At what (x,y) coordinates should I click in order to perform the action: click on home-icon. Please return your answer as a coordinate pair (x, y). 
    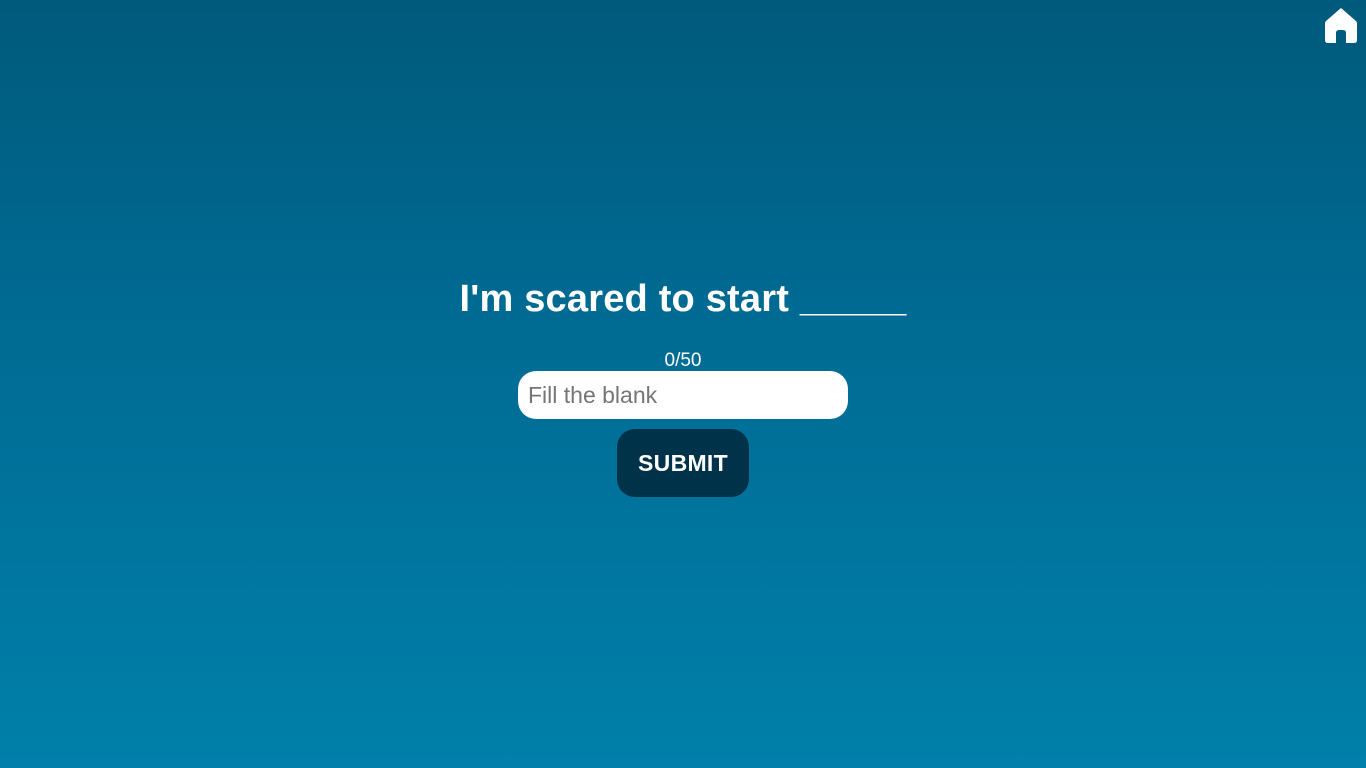
    Looking at the image, I should click on (1341, 25).